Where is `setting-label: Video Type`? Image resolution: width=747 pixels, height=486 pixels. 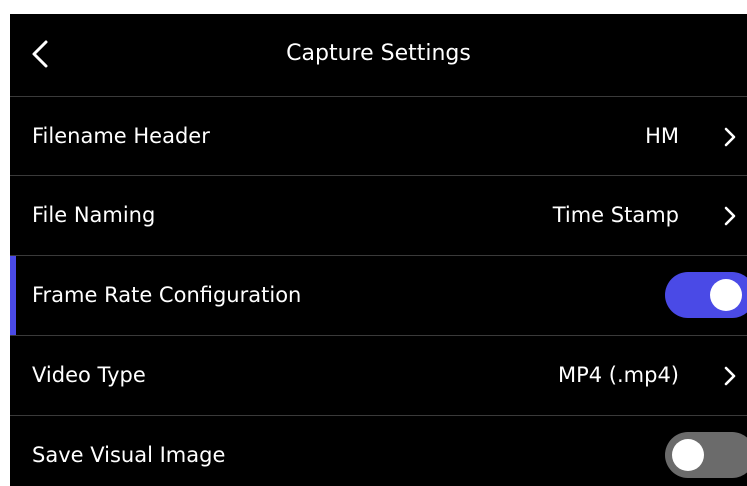
setting-label: Video Type is located at coordinates (89, 375).